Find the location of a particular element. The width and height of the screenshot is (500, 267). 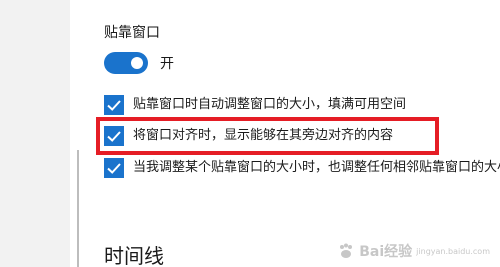

timeline-section-title: 时间线 is located at coordinates (134, 255).